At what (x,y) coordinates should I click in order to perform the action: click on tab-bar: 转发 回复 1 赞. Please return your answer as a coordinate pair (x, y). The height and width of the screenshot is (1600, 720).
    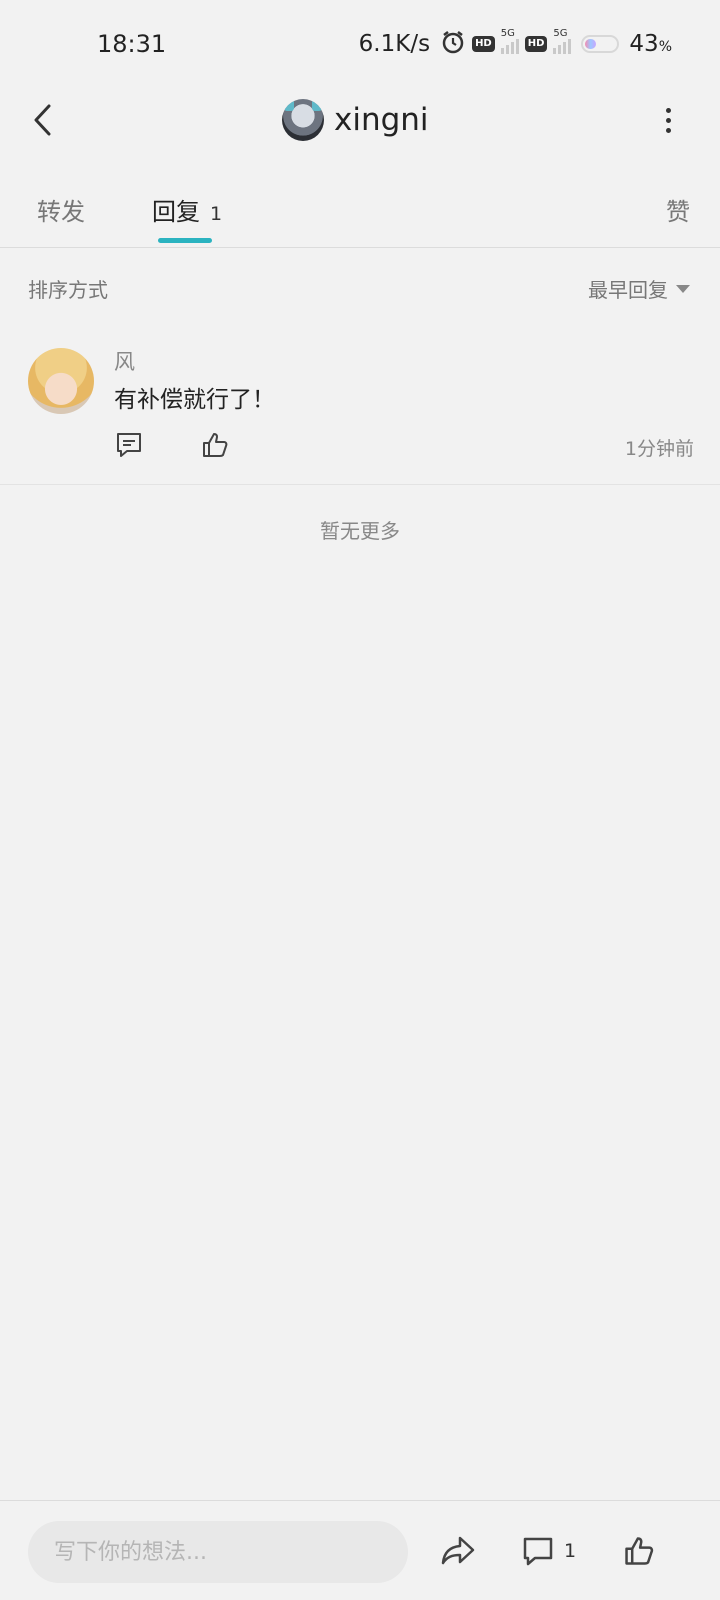
    Looking at the image, I should click on (360, 213).